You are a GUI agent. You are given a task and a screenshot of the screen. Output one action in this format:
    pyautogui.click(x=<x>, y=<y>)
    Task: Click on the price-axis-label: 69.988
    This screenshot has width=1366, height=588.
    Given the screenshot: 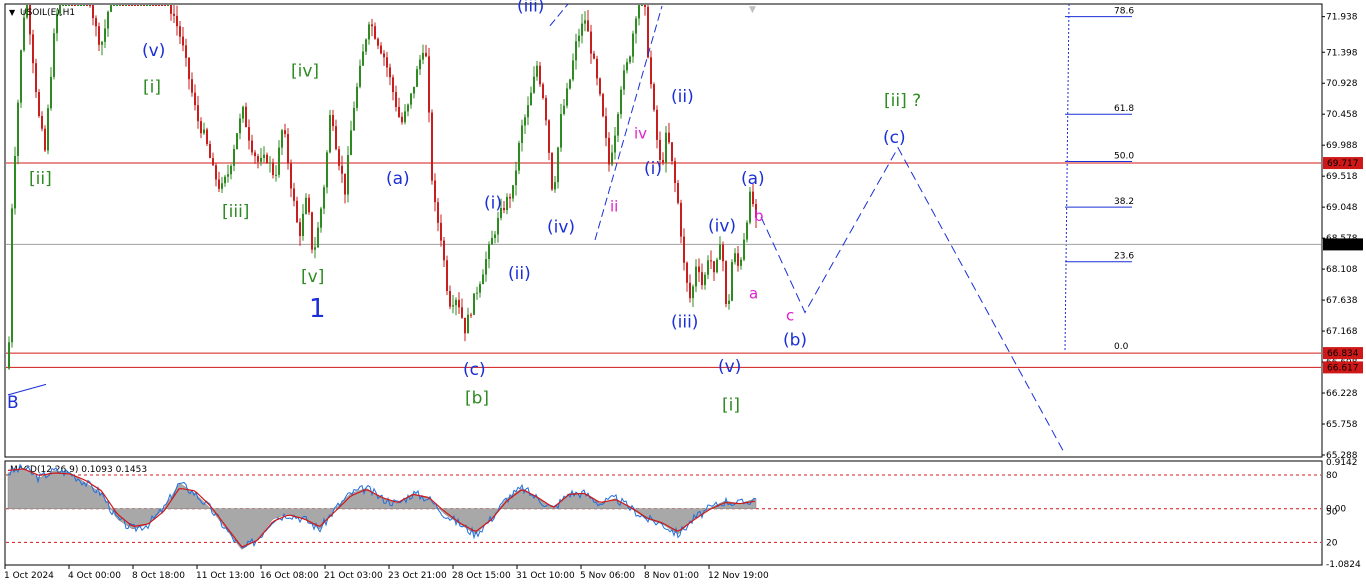 What is the action you would take?
    pyautogui.click(x=1342, y=146)
    